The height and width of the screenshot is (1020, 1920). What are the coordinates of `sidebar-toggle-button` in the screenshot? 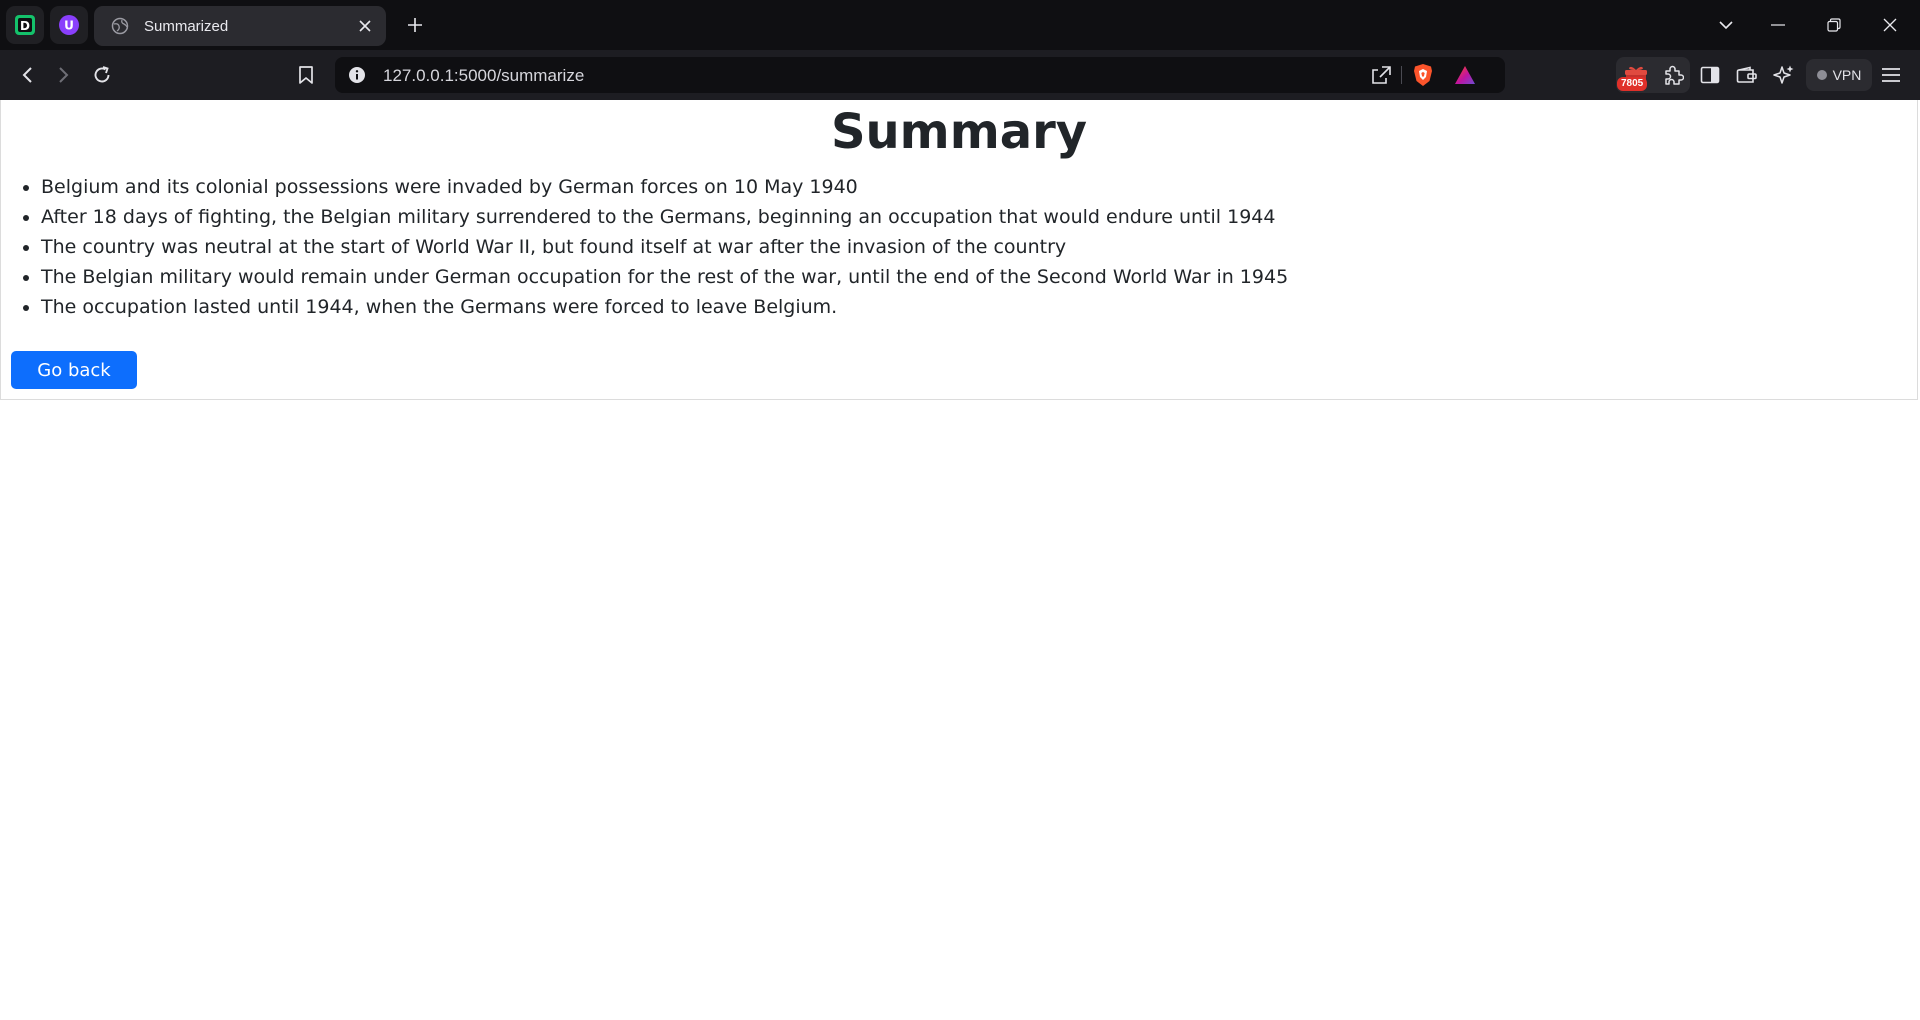 It's located at (1710, 75).